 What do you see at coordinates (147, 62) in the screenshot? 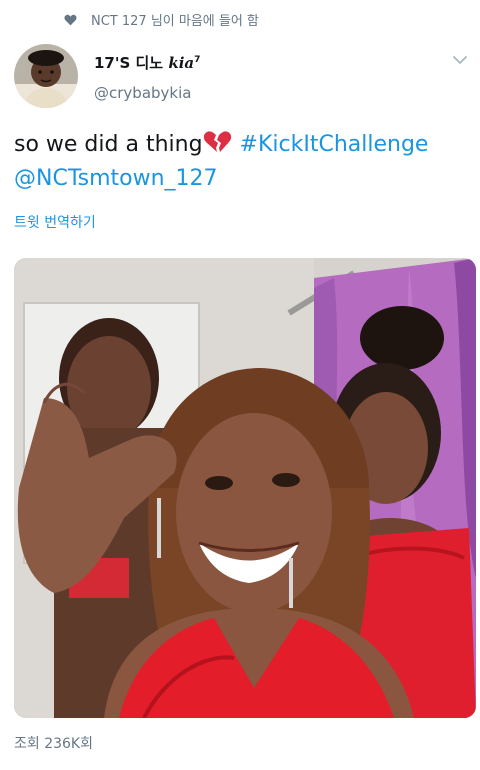
I see `display-name: 17'S 디노 kia7` at bounding box center [147, 62].